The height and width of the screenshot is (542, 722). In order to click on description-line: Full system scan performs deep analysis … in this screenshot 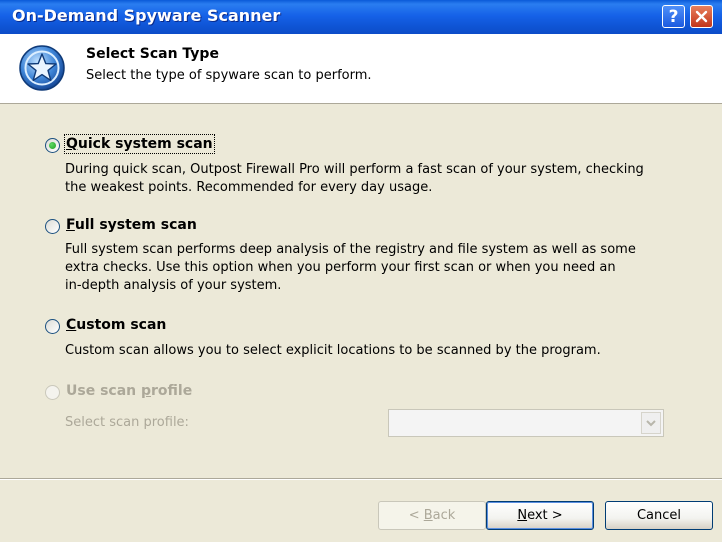, I will do `click(350, 249)`.